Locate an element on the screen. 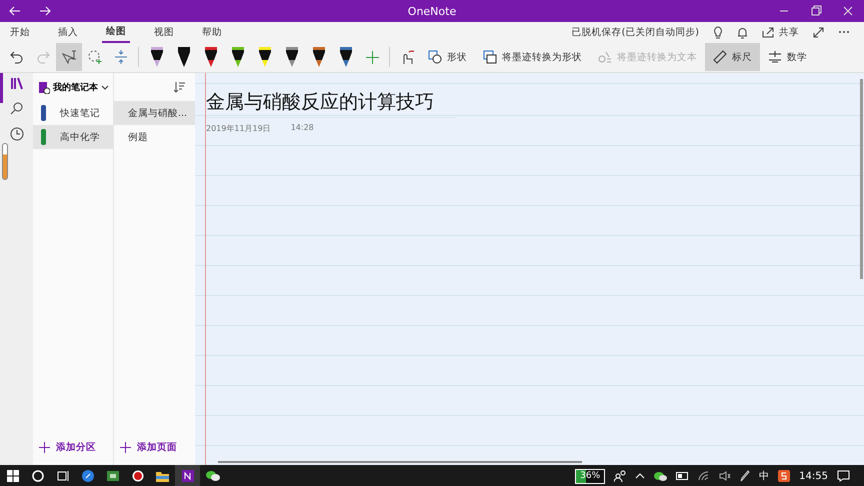 Image resolution: width=864 pixels, height=486 pixels. window-title: OneNote is located at coordinates (432, 11).